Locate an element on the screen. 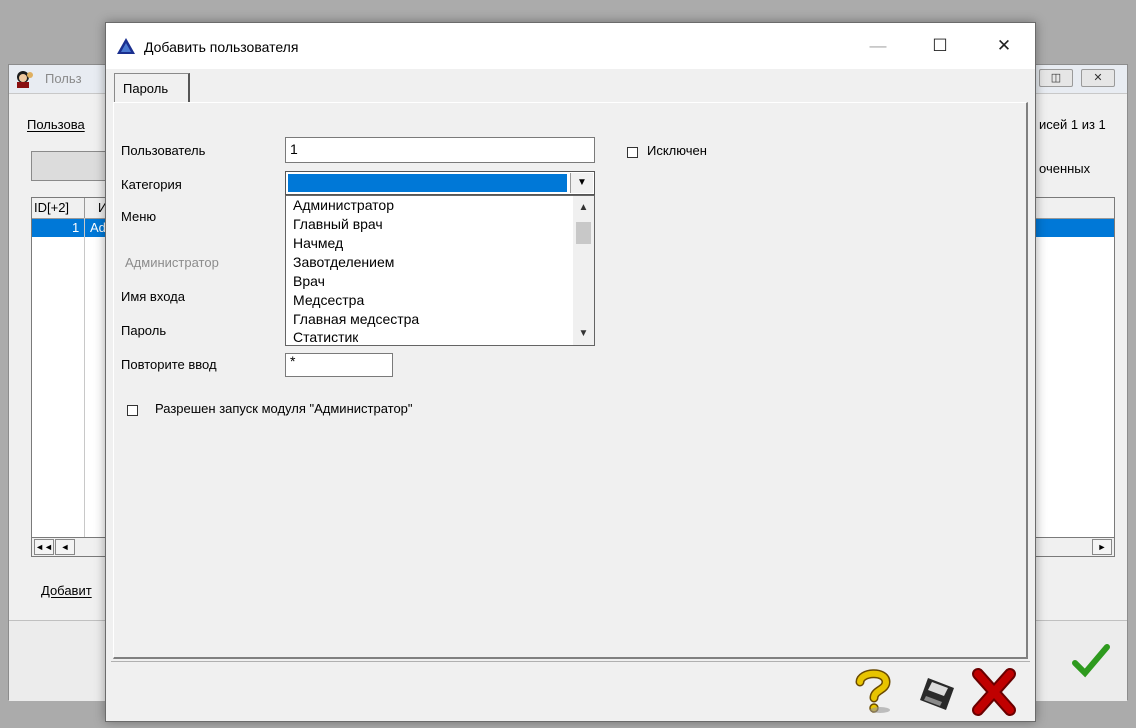  list-item: Администратор is located at coordinates (343, 205).